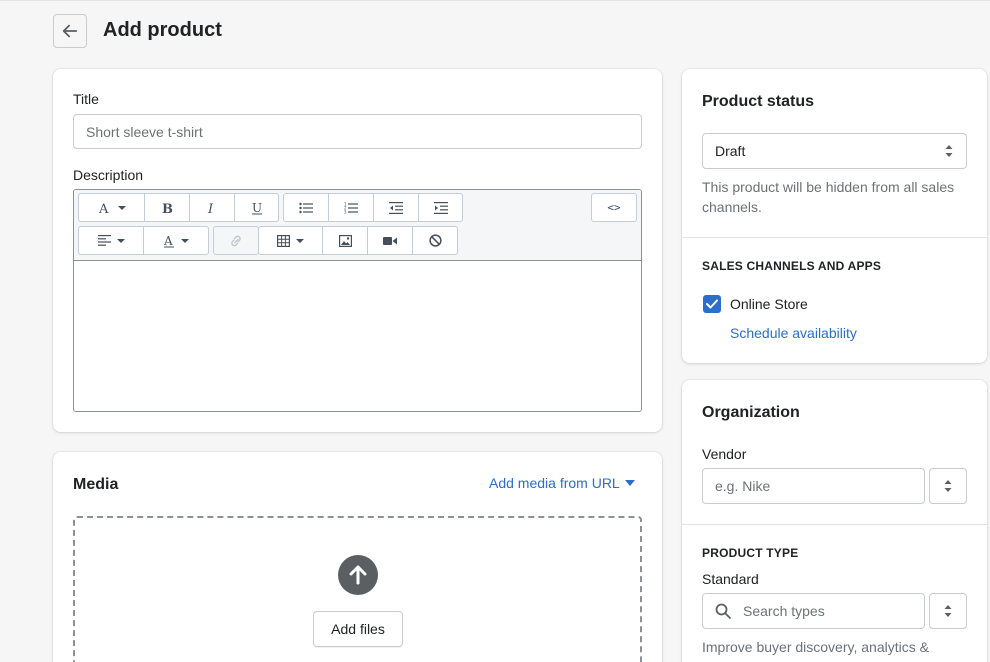  I want to click on toolbar-group-insert, so click(236, 240).